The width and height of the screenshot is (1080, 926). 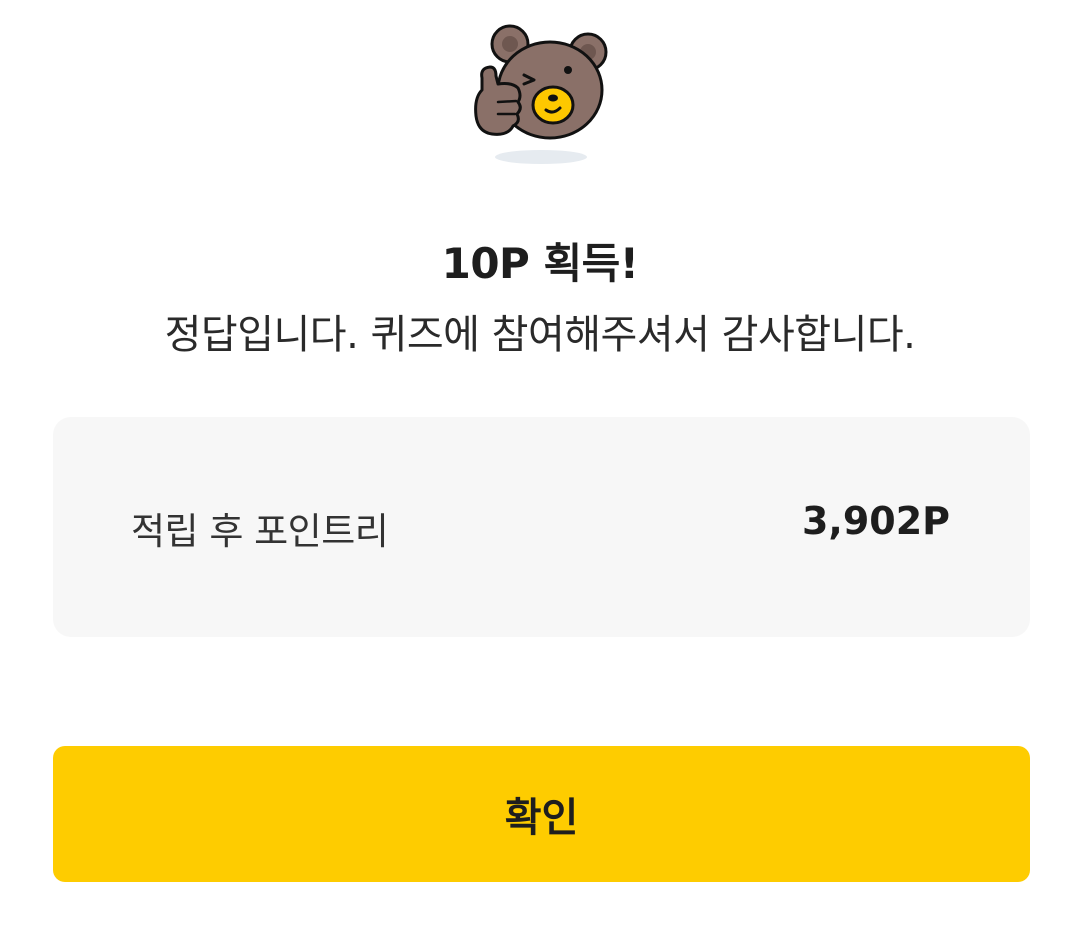 What do you see at coordinates (541, 814) in the screenshot?
I see `confirm-button: 확인` at bounding box center [541, 814].